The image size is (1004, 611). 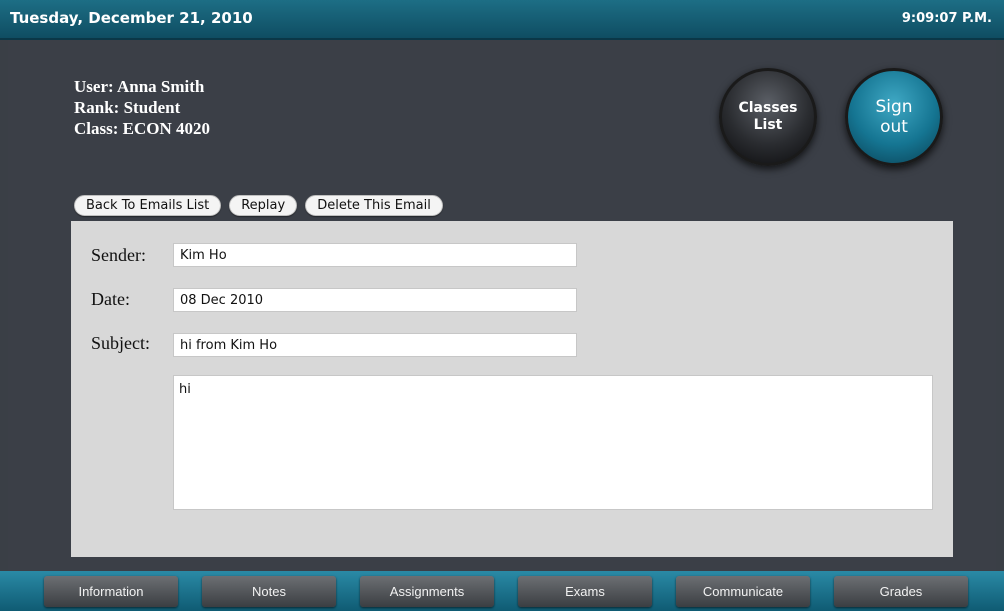 What do you see at coordinates (374, 205) in the screenshot?
I see `delete-email-button: Delete This Email` at bounding box center [374, 205].